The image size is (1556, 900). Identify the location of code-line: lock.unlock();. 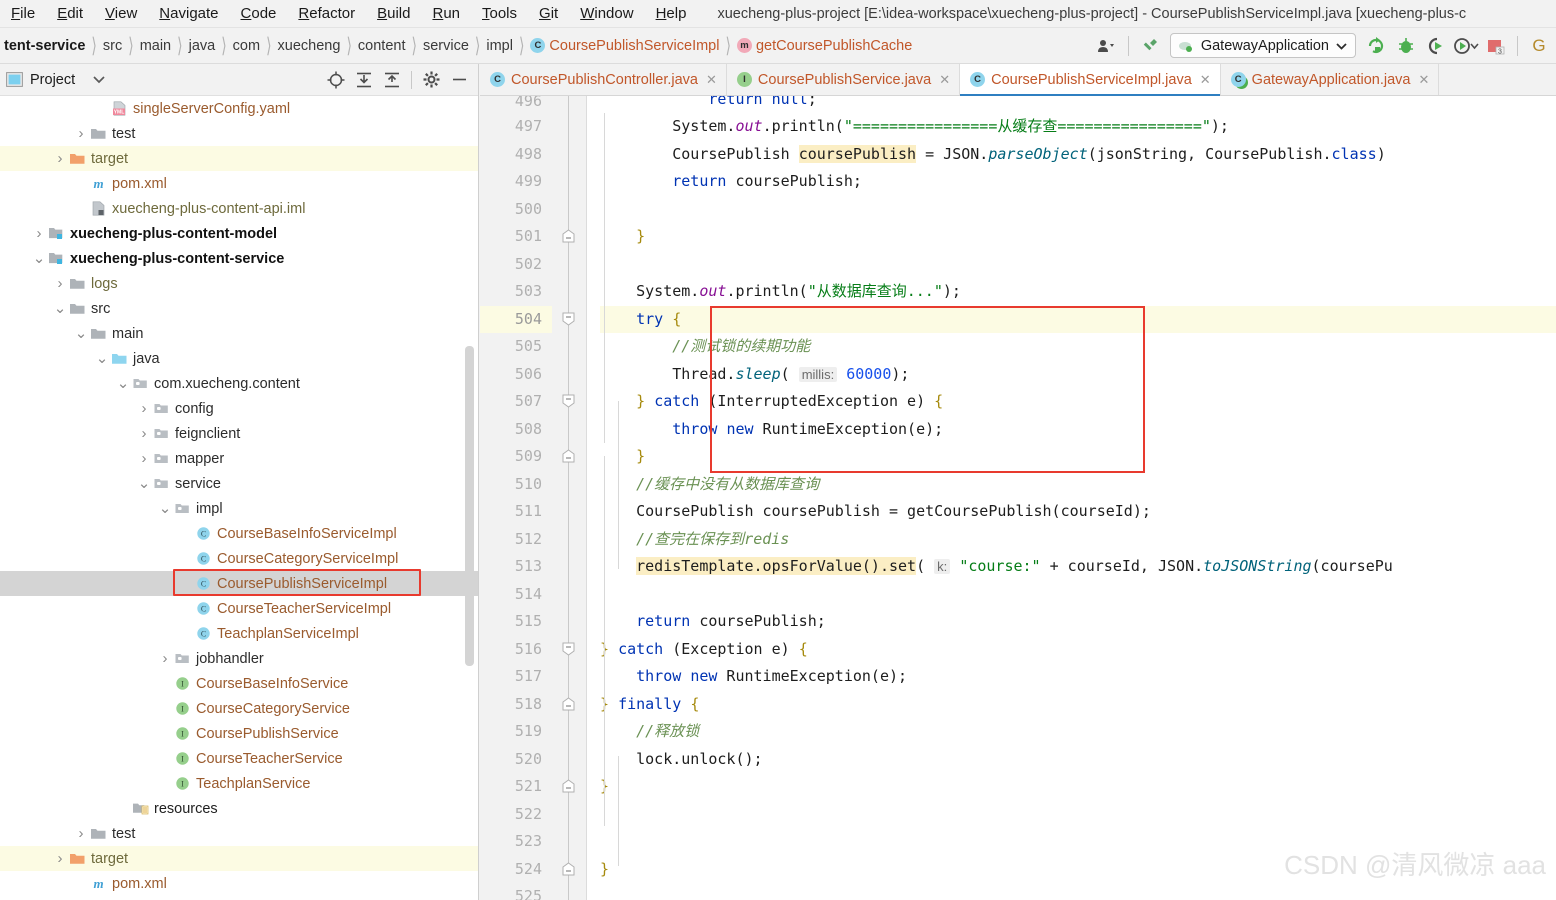
(1078, 760).